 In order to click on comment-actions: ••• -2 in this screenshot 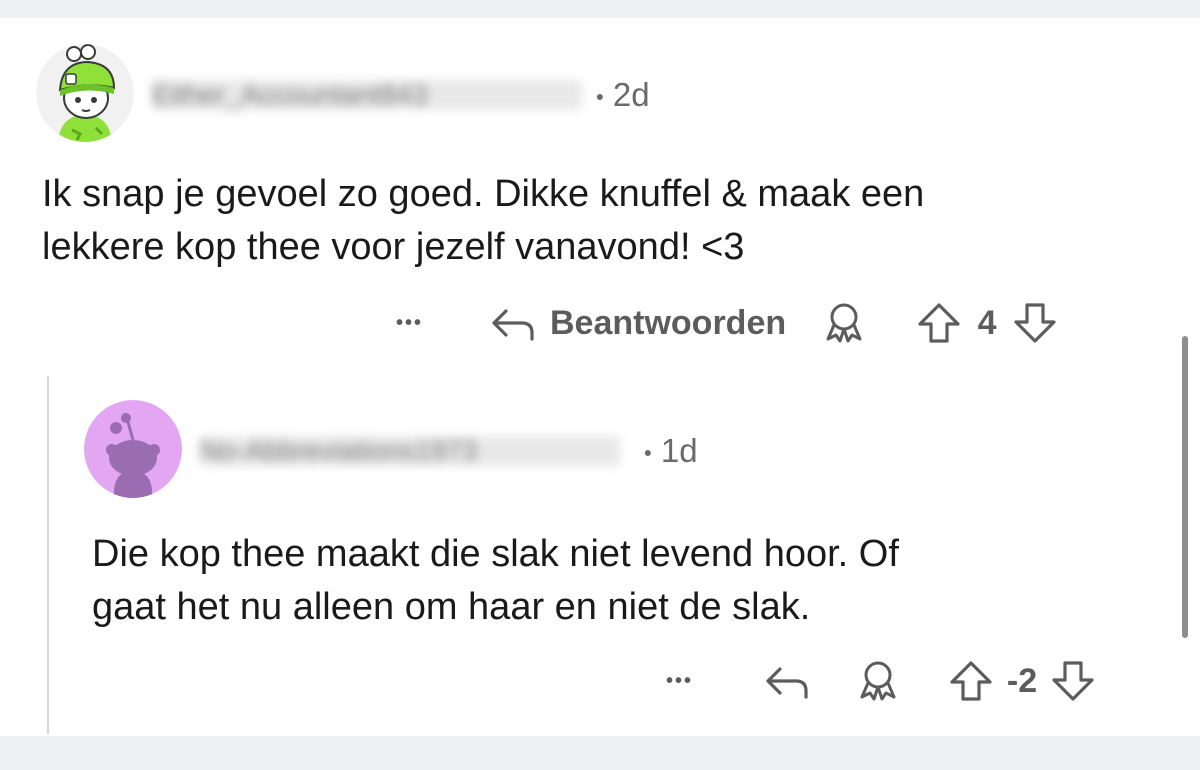, I will do `click(881, 681)`.